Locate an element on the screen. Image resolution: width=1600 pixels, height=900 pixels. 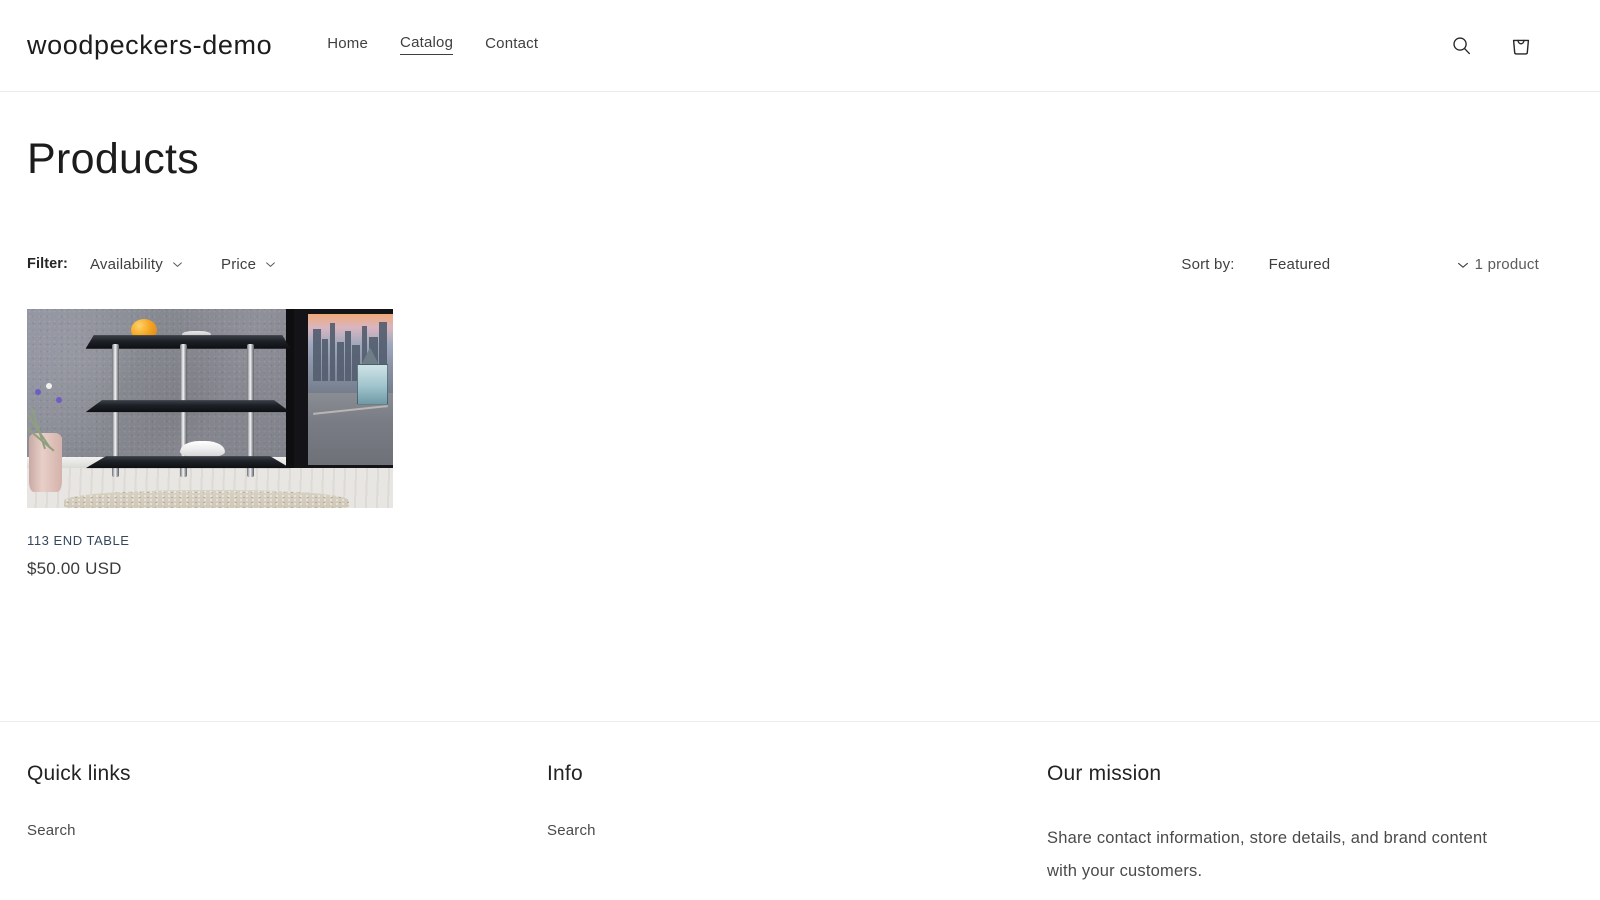
search-icon is located at coordinates (1461, 46).